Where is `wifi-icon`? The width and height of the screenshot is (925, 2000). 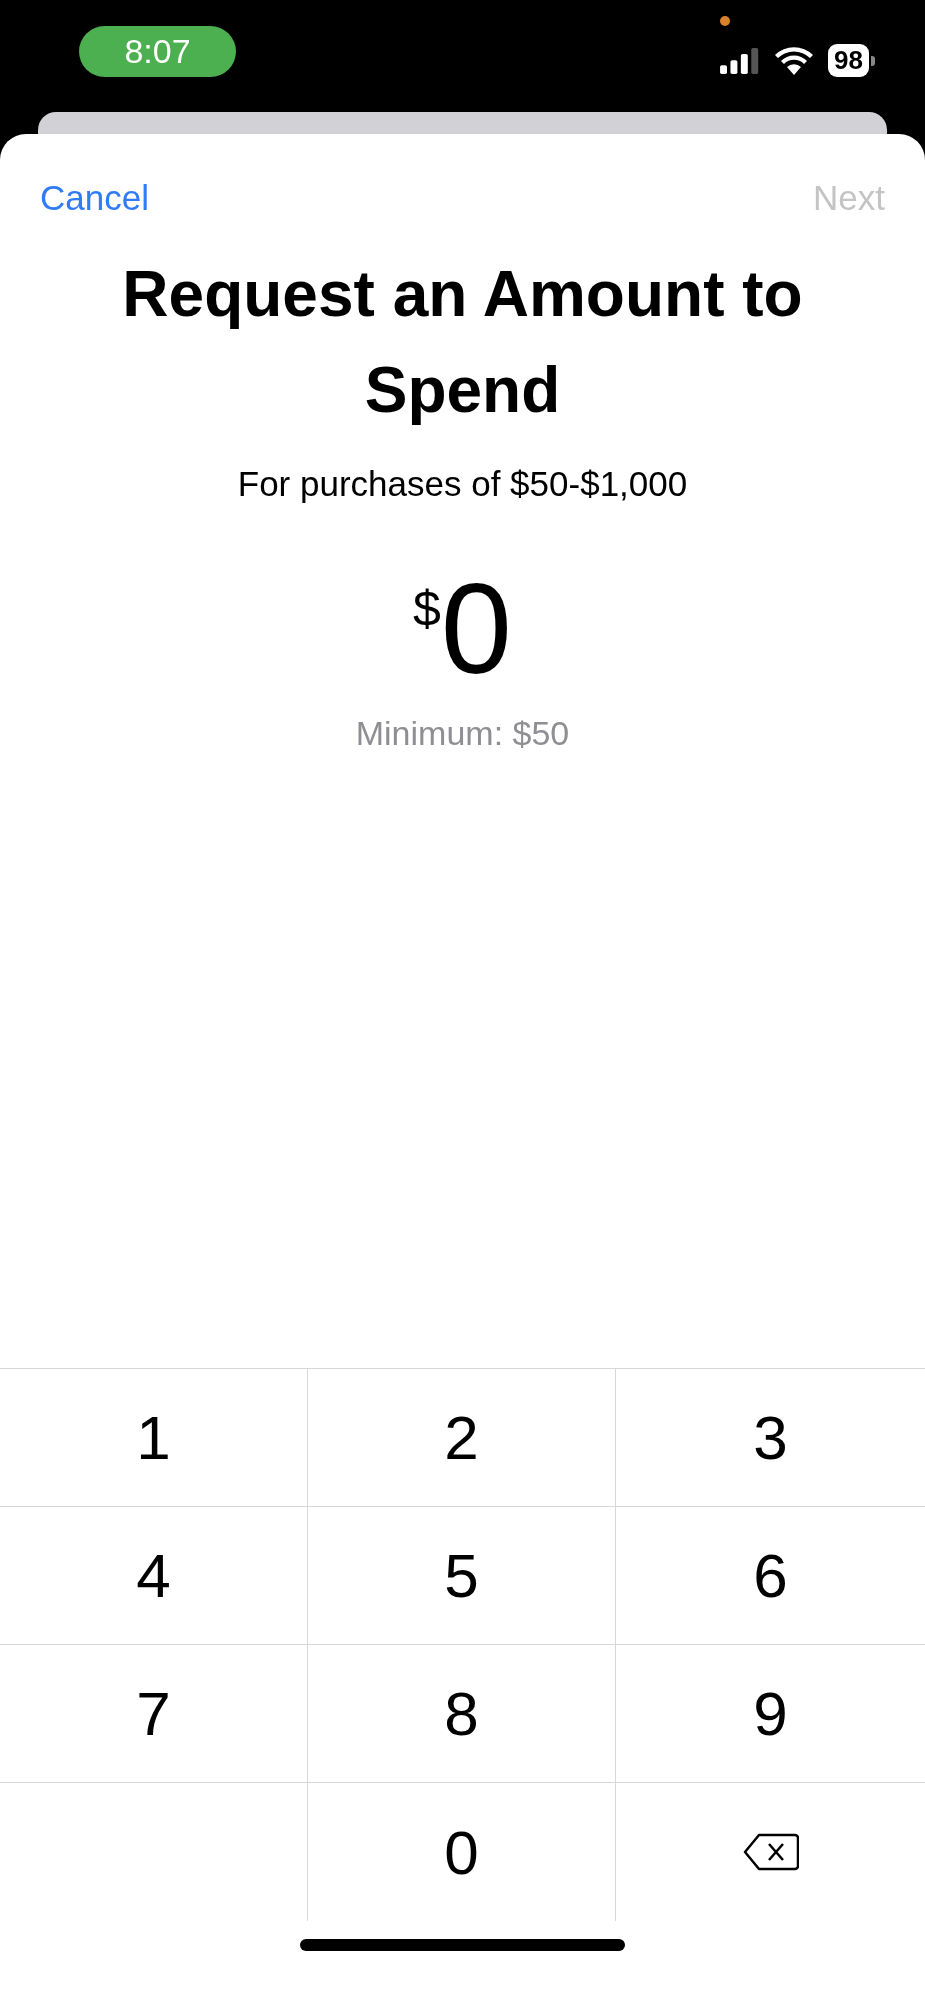 wifi-icon is located at coordinates (794, 60).